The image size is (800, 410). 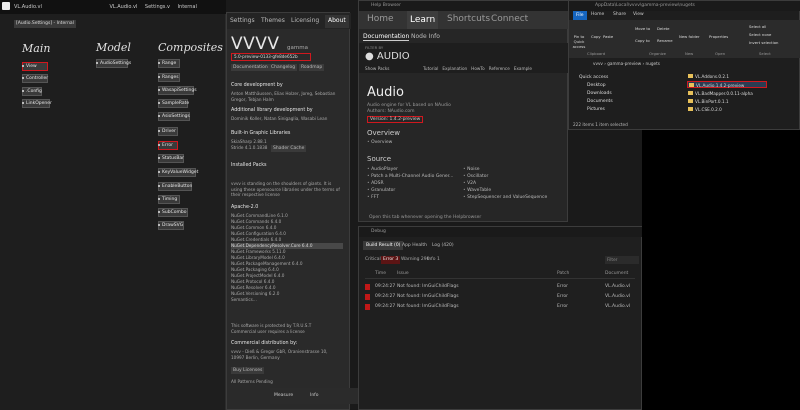 I want to click on tab-build-result: Build Result (0), so click(x=383, y=245).